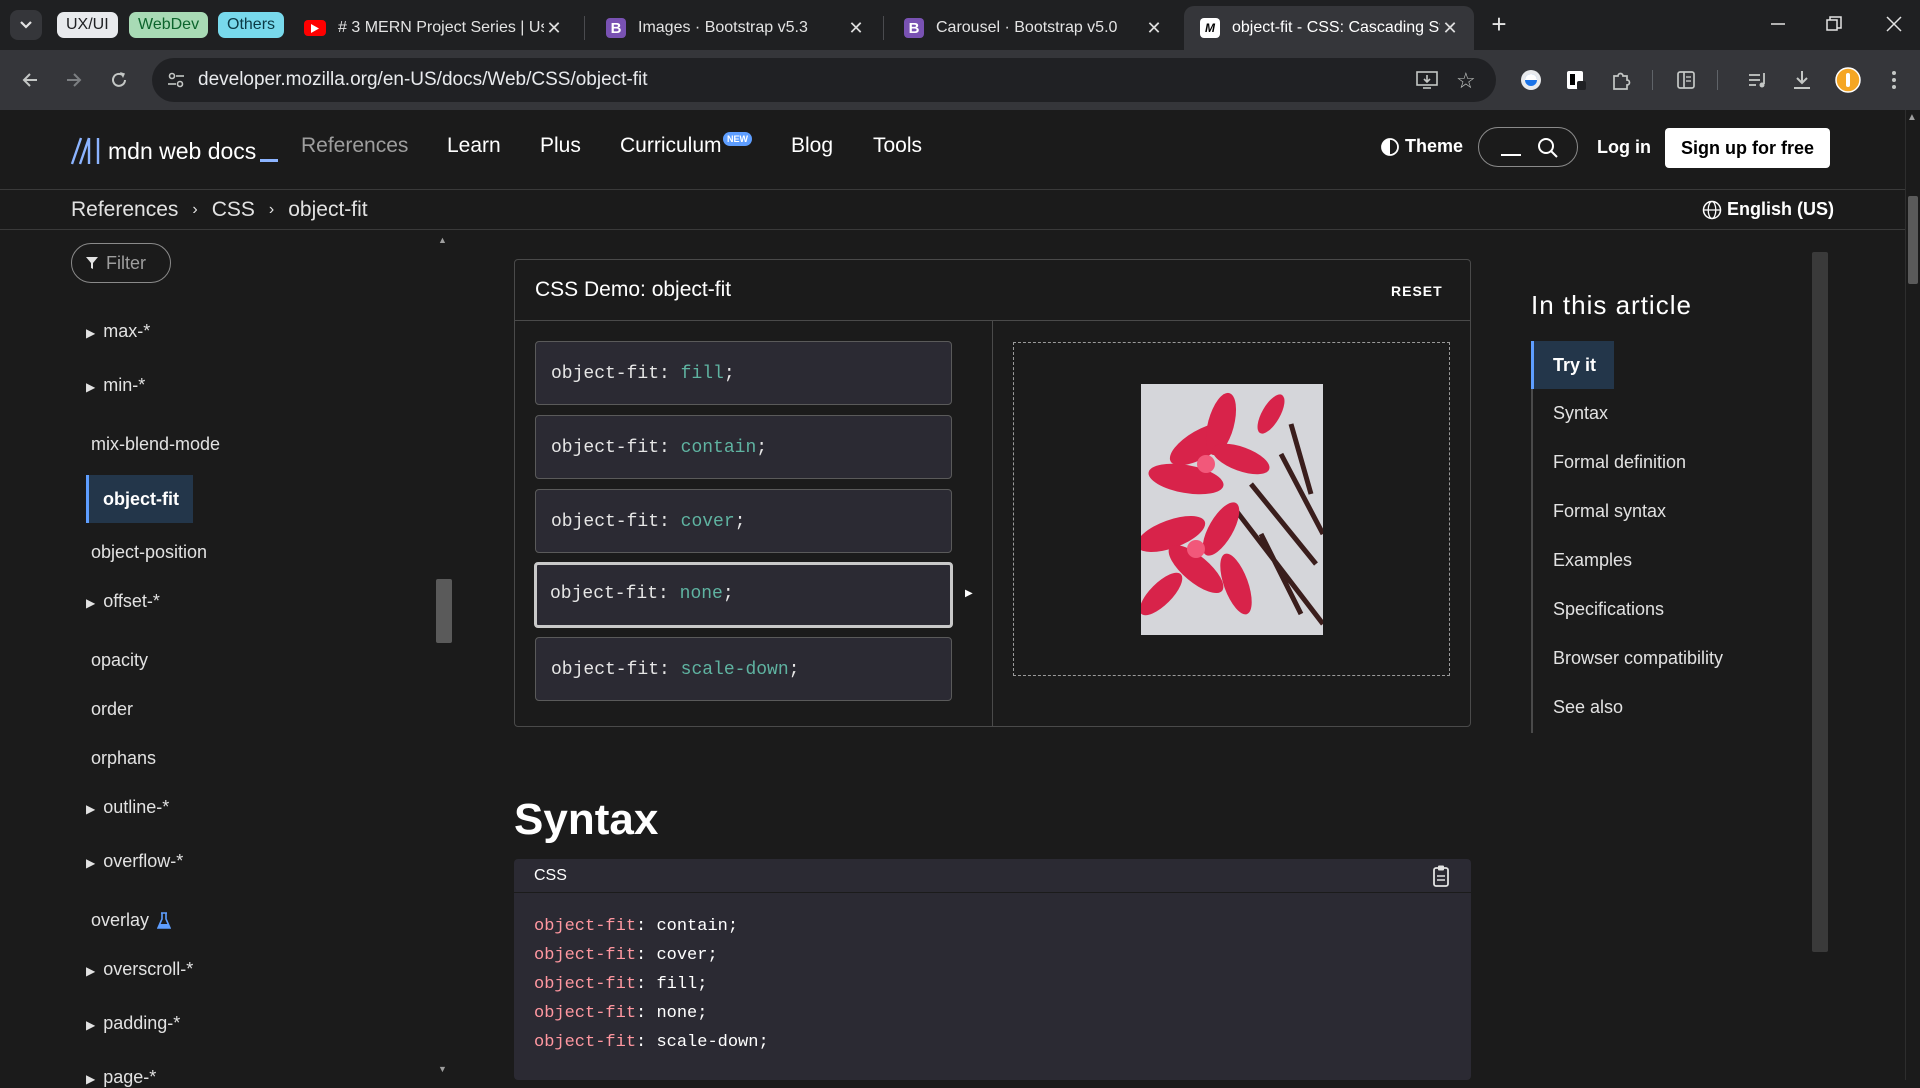 This screenshot has height=1088, width=1920. I want to click on sidebar-scroll-up-icon: ▲, so click(442, 240).